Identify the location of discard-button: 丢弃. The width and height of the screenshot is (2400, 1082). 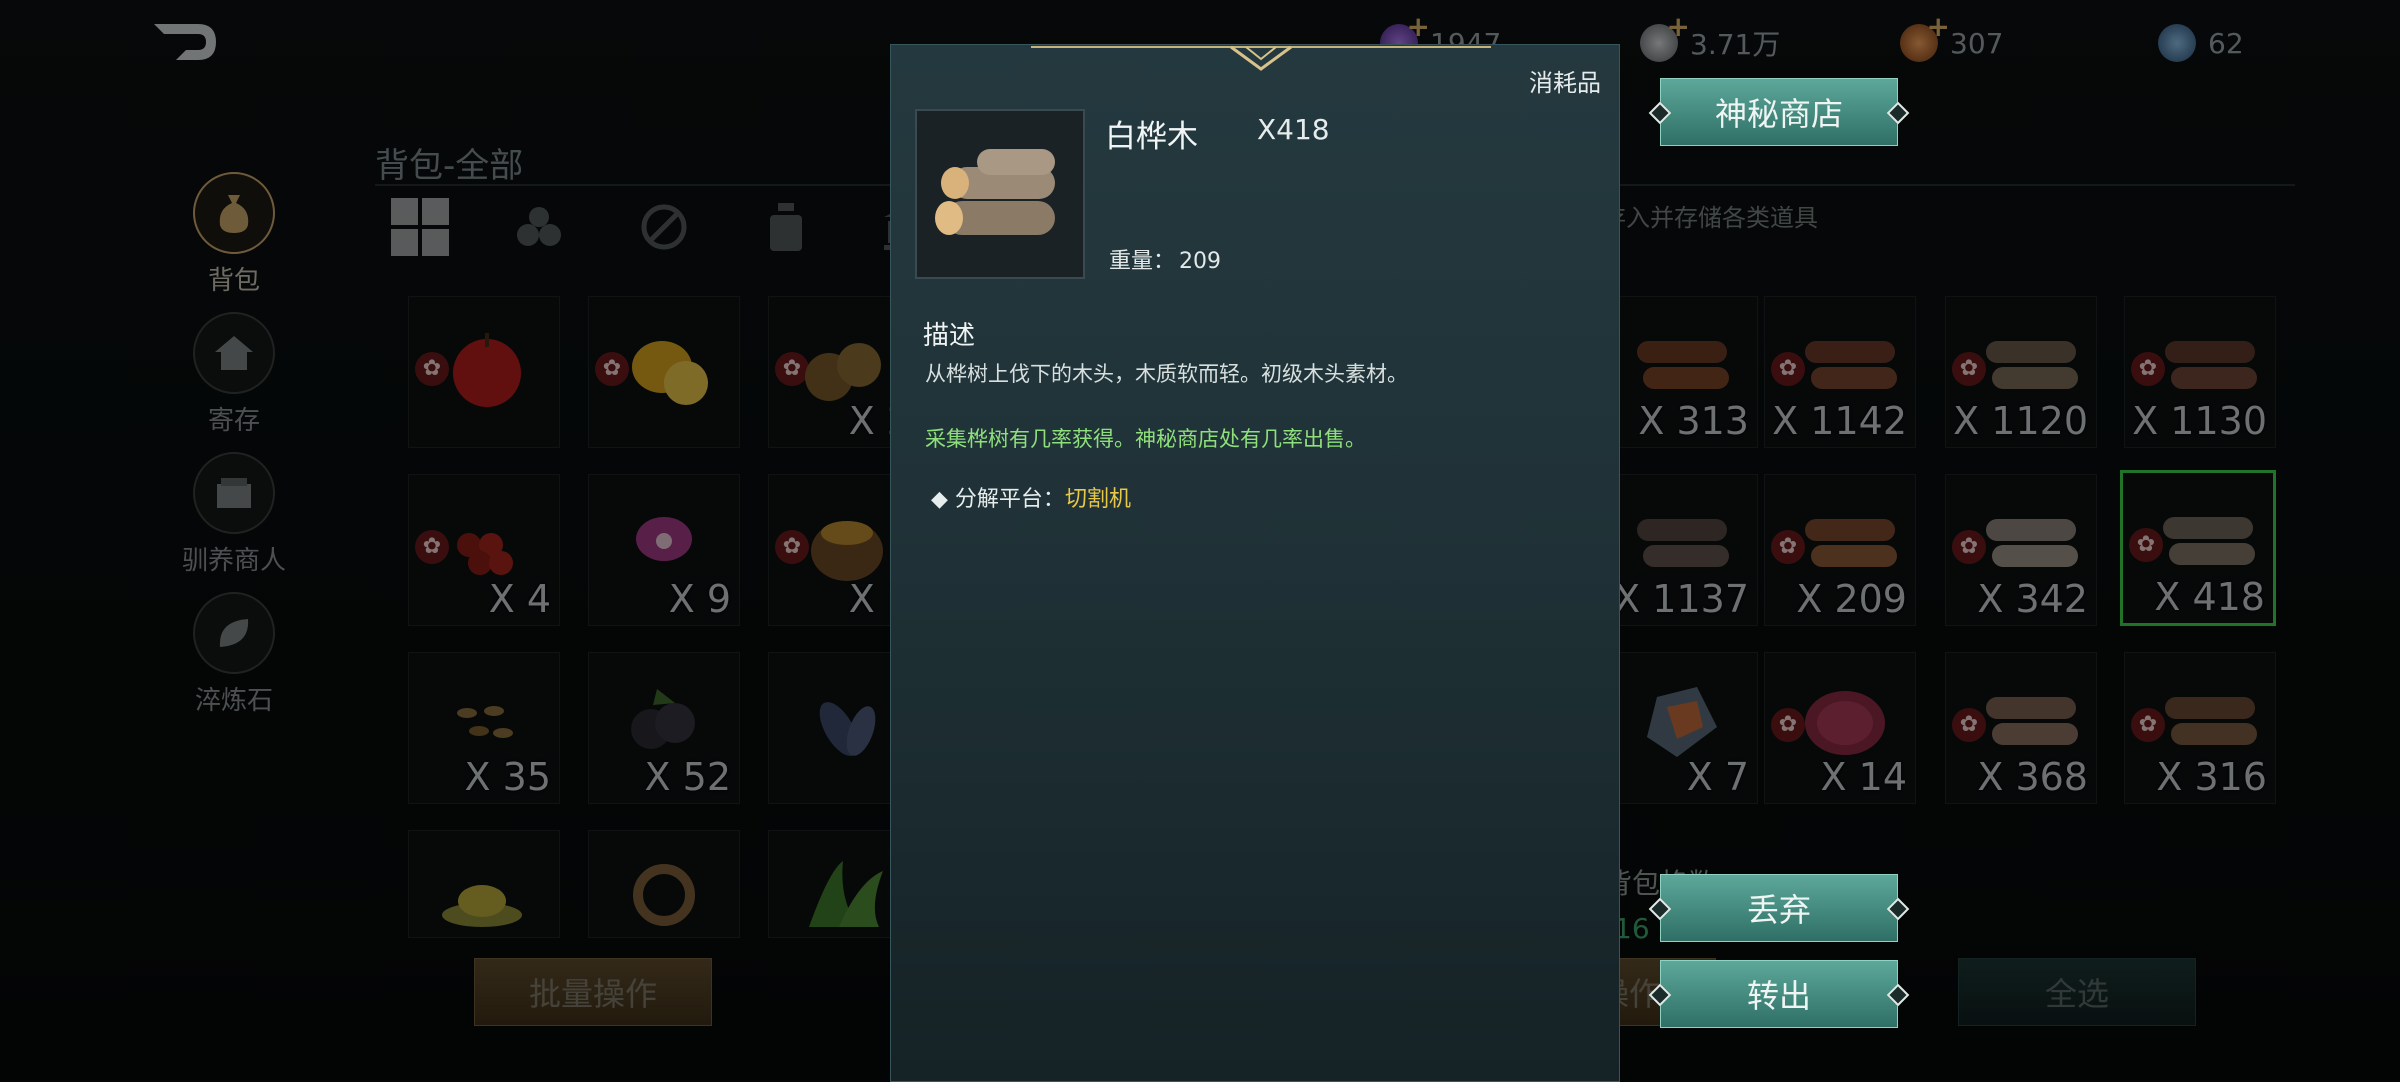
(1779, 908).